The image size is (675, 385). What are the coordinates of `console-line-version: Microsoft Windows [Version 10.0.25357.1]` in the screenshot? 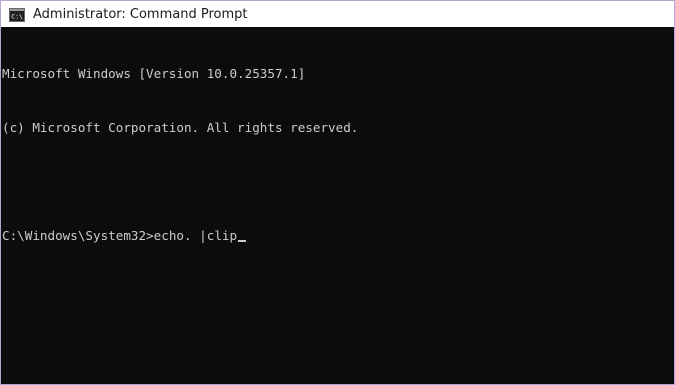 It's located at (154, 73).